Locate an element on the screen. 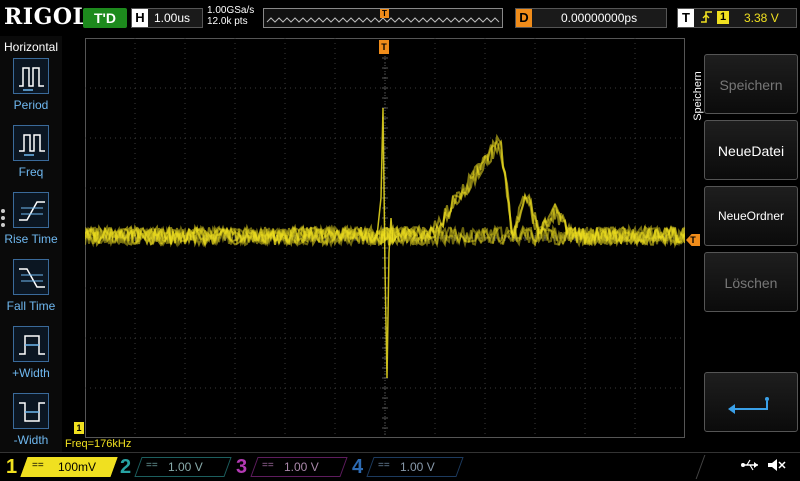 The width and height of the screenshot is (800, 481). delay-key-label: D is located at coordinates (524, 18).